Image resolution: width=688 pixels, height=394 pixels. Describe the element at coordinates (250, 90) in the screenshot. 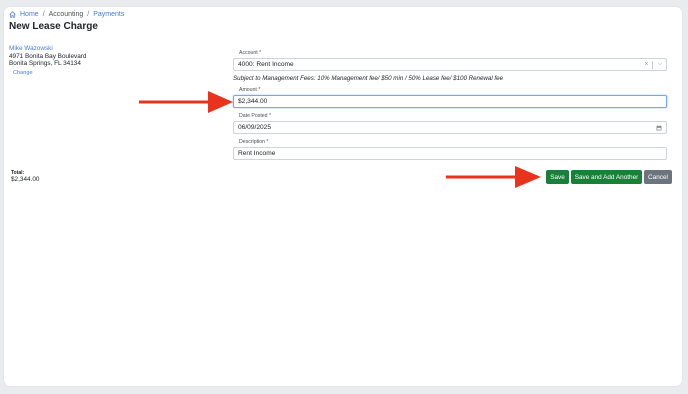

I see `amount-label: Amount *` at that location.